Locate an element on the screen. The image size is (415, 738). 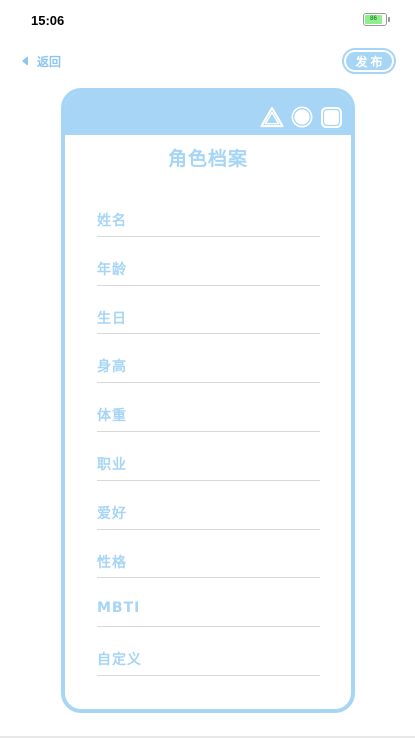
field-label: 身高 is located at coordinates (112, 367).